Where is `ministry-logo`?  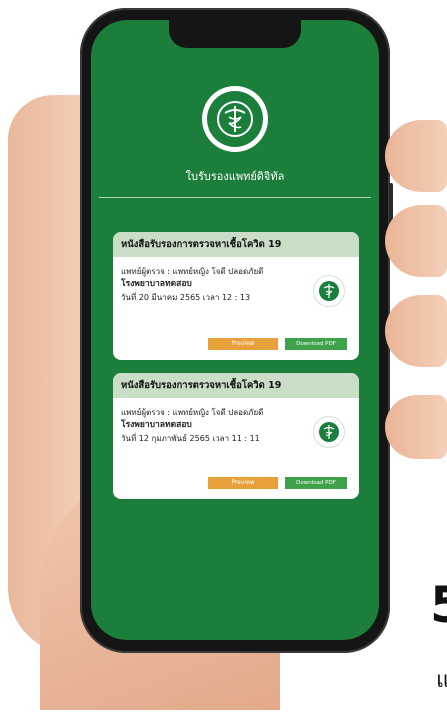 ministry-logo is located at coordinates (235, 119).